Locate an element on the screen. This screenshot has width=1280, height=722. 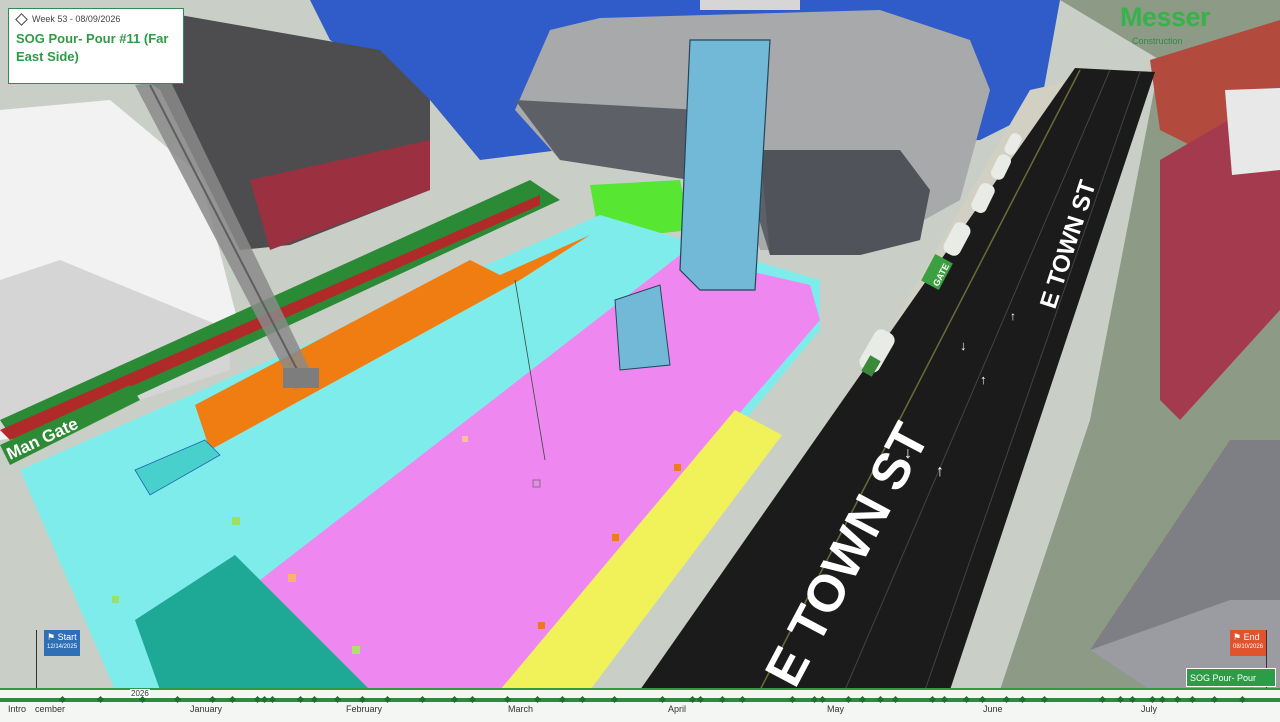
stair-core is located at coordinates (642, 327).